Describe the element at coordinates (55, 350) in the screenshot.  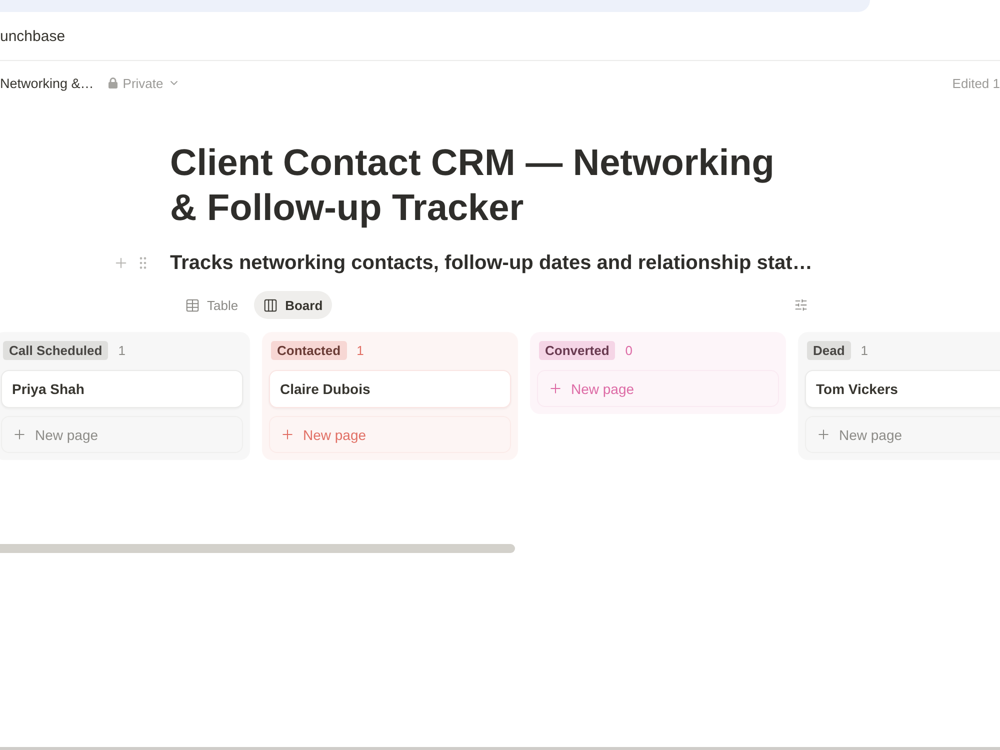
I see `status-tag: Call Scheduled` at that location.